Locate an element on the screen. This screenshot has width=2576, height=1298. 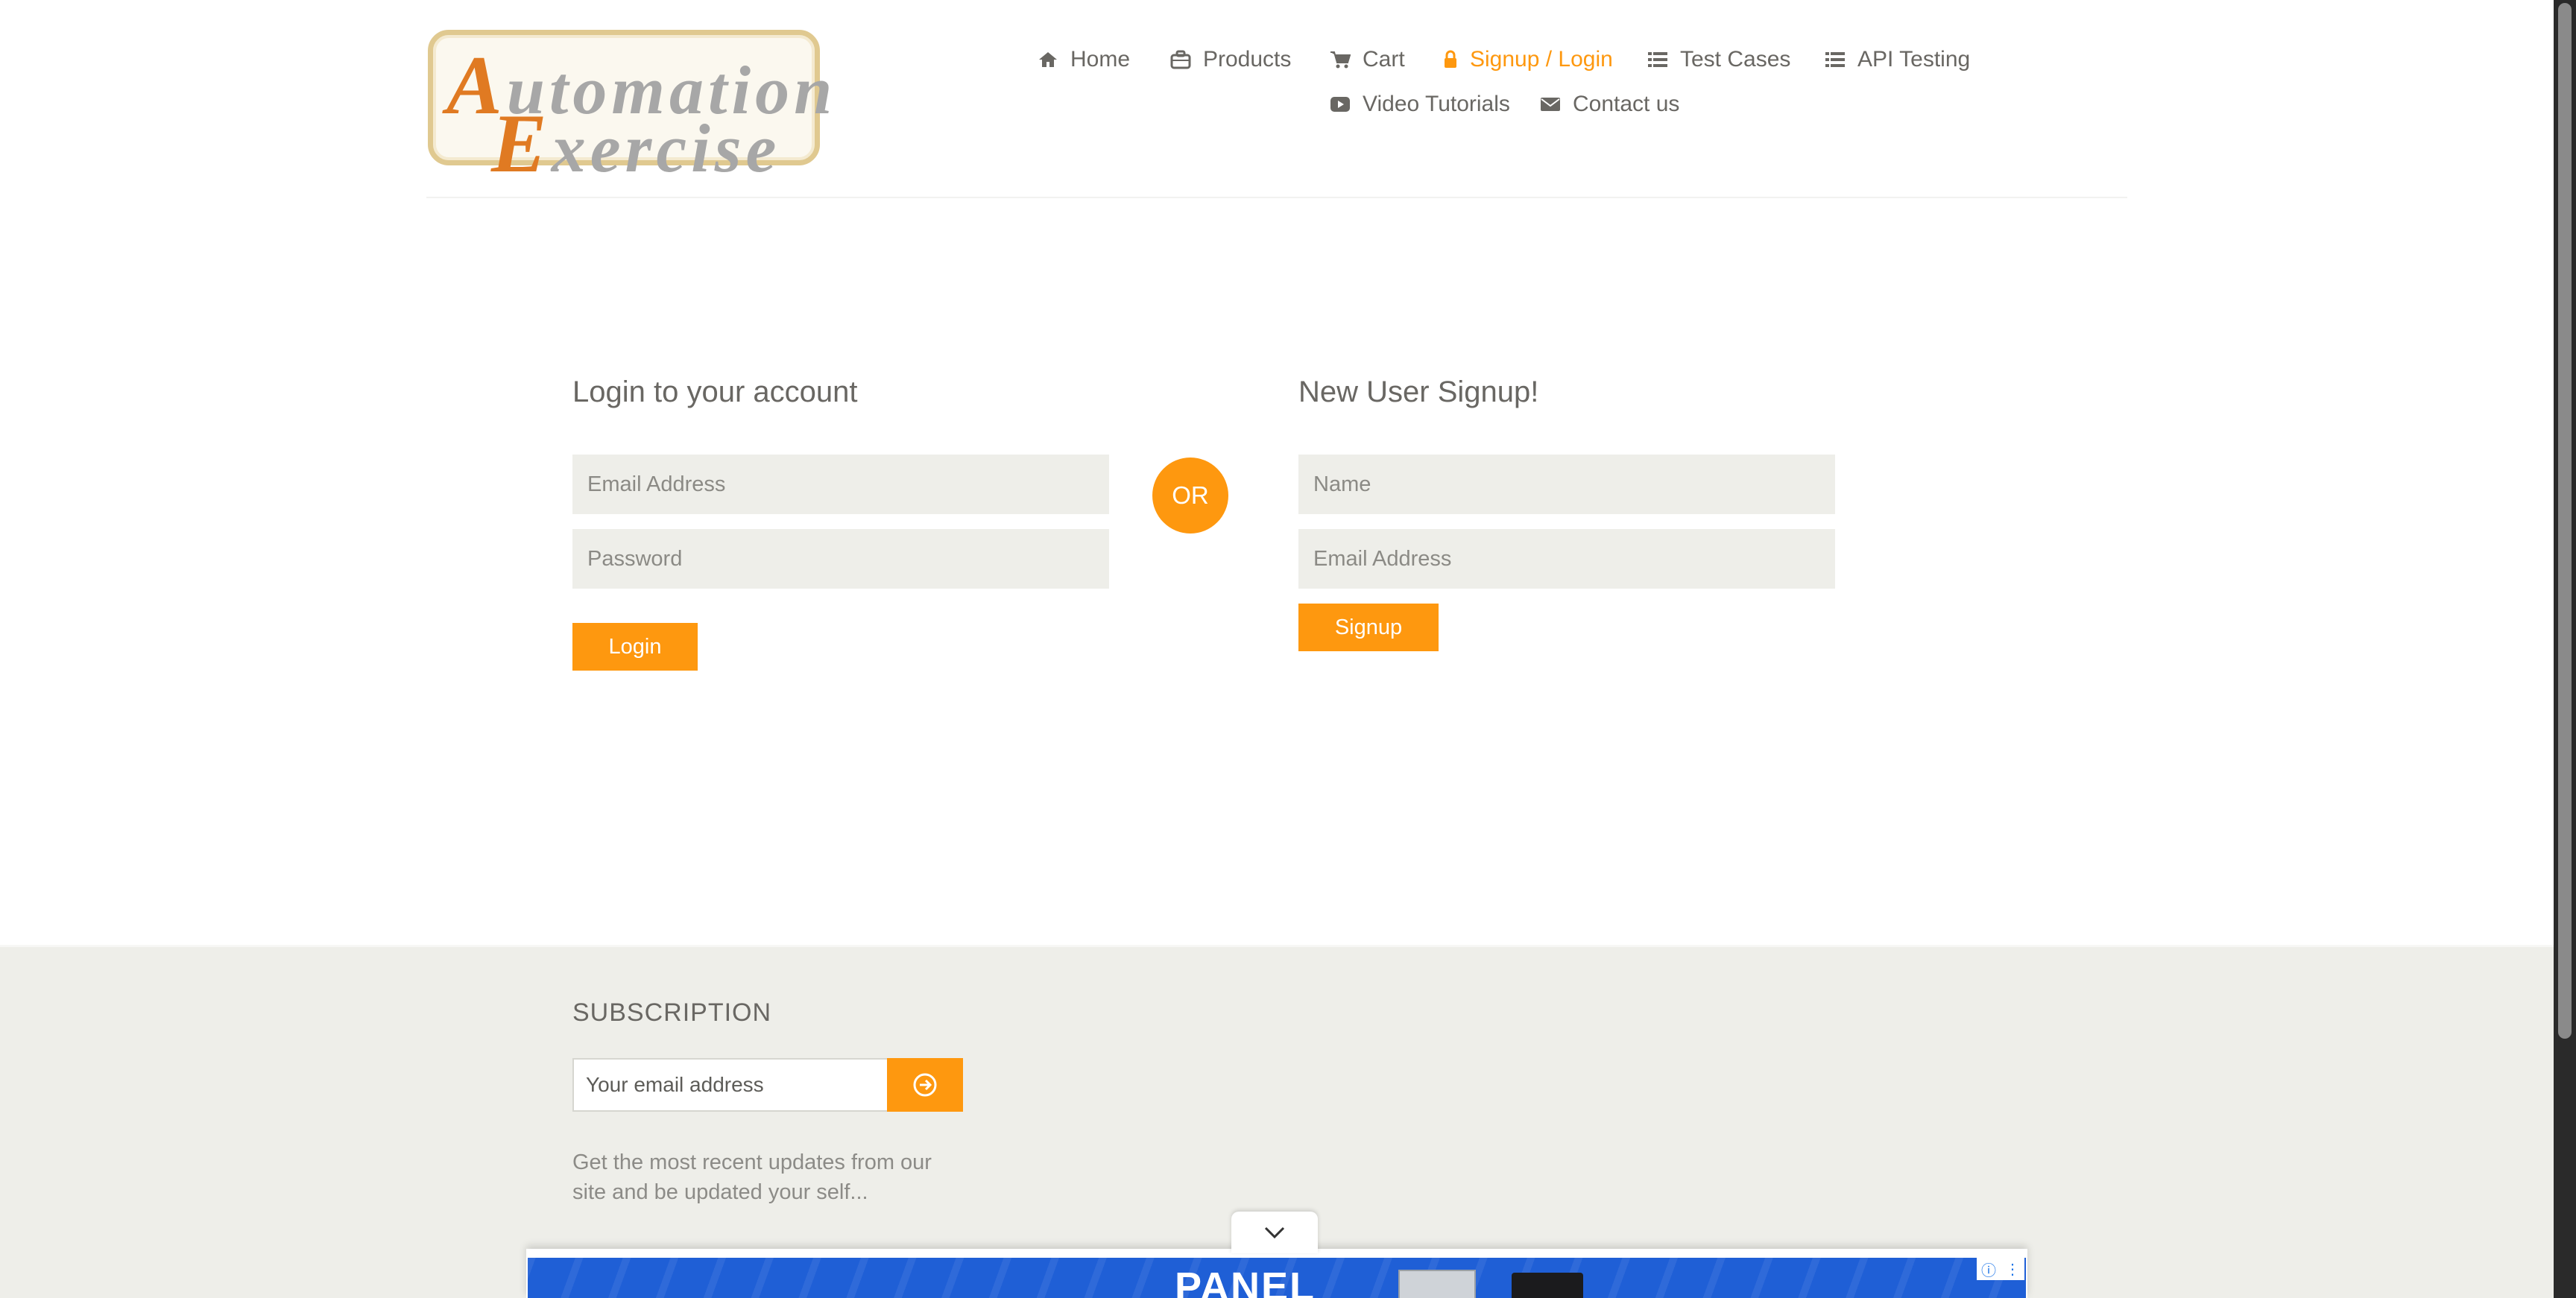
header-divider is located at coordinates (1276, 197).